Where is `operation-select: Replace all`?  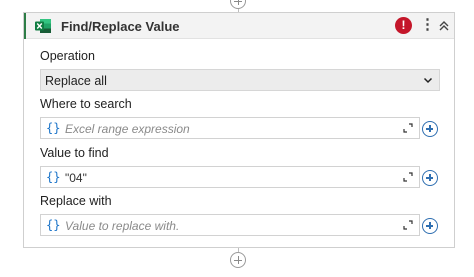 operation-select: Replace all is located at coordinates (240, 80).